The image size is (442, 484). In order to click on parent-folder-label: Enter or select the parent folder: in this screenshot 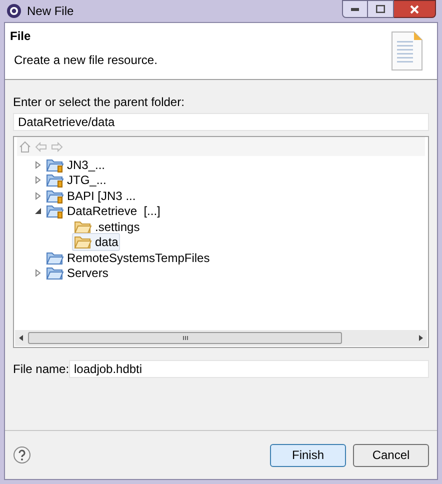, I will do `click(99, 102)`.